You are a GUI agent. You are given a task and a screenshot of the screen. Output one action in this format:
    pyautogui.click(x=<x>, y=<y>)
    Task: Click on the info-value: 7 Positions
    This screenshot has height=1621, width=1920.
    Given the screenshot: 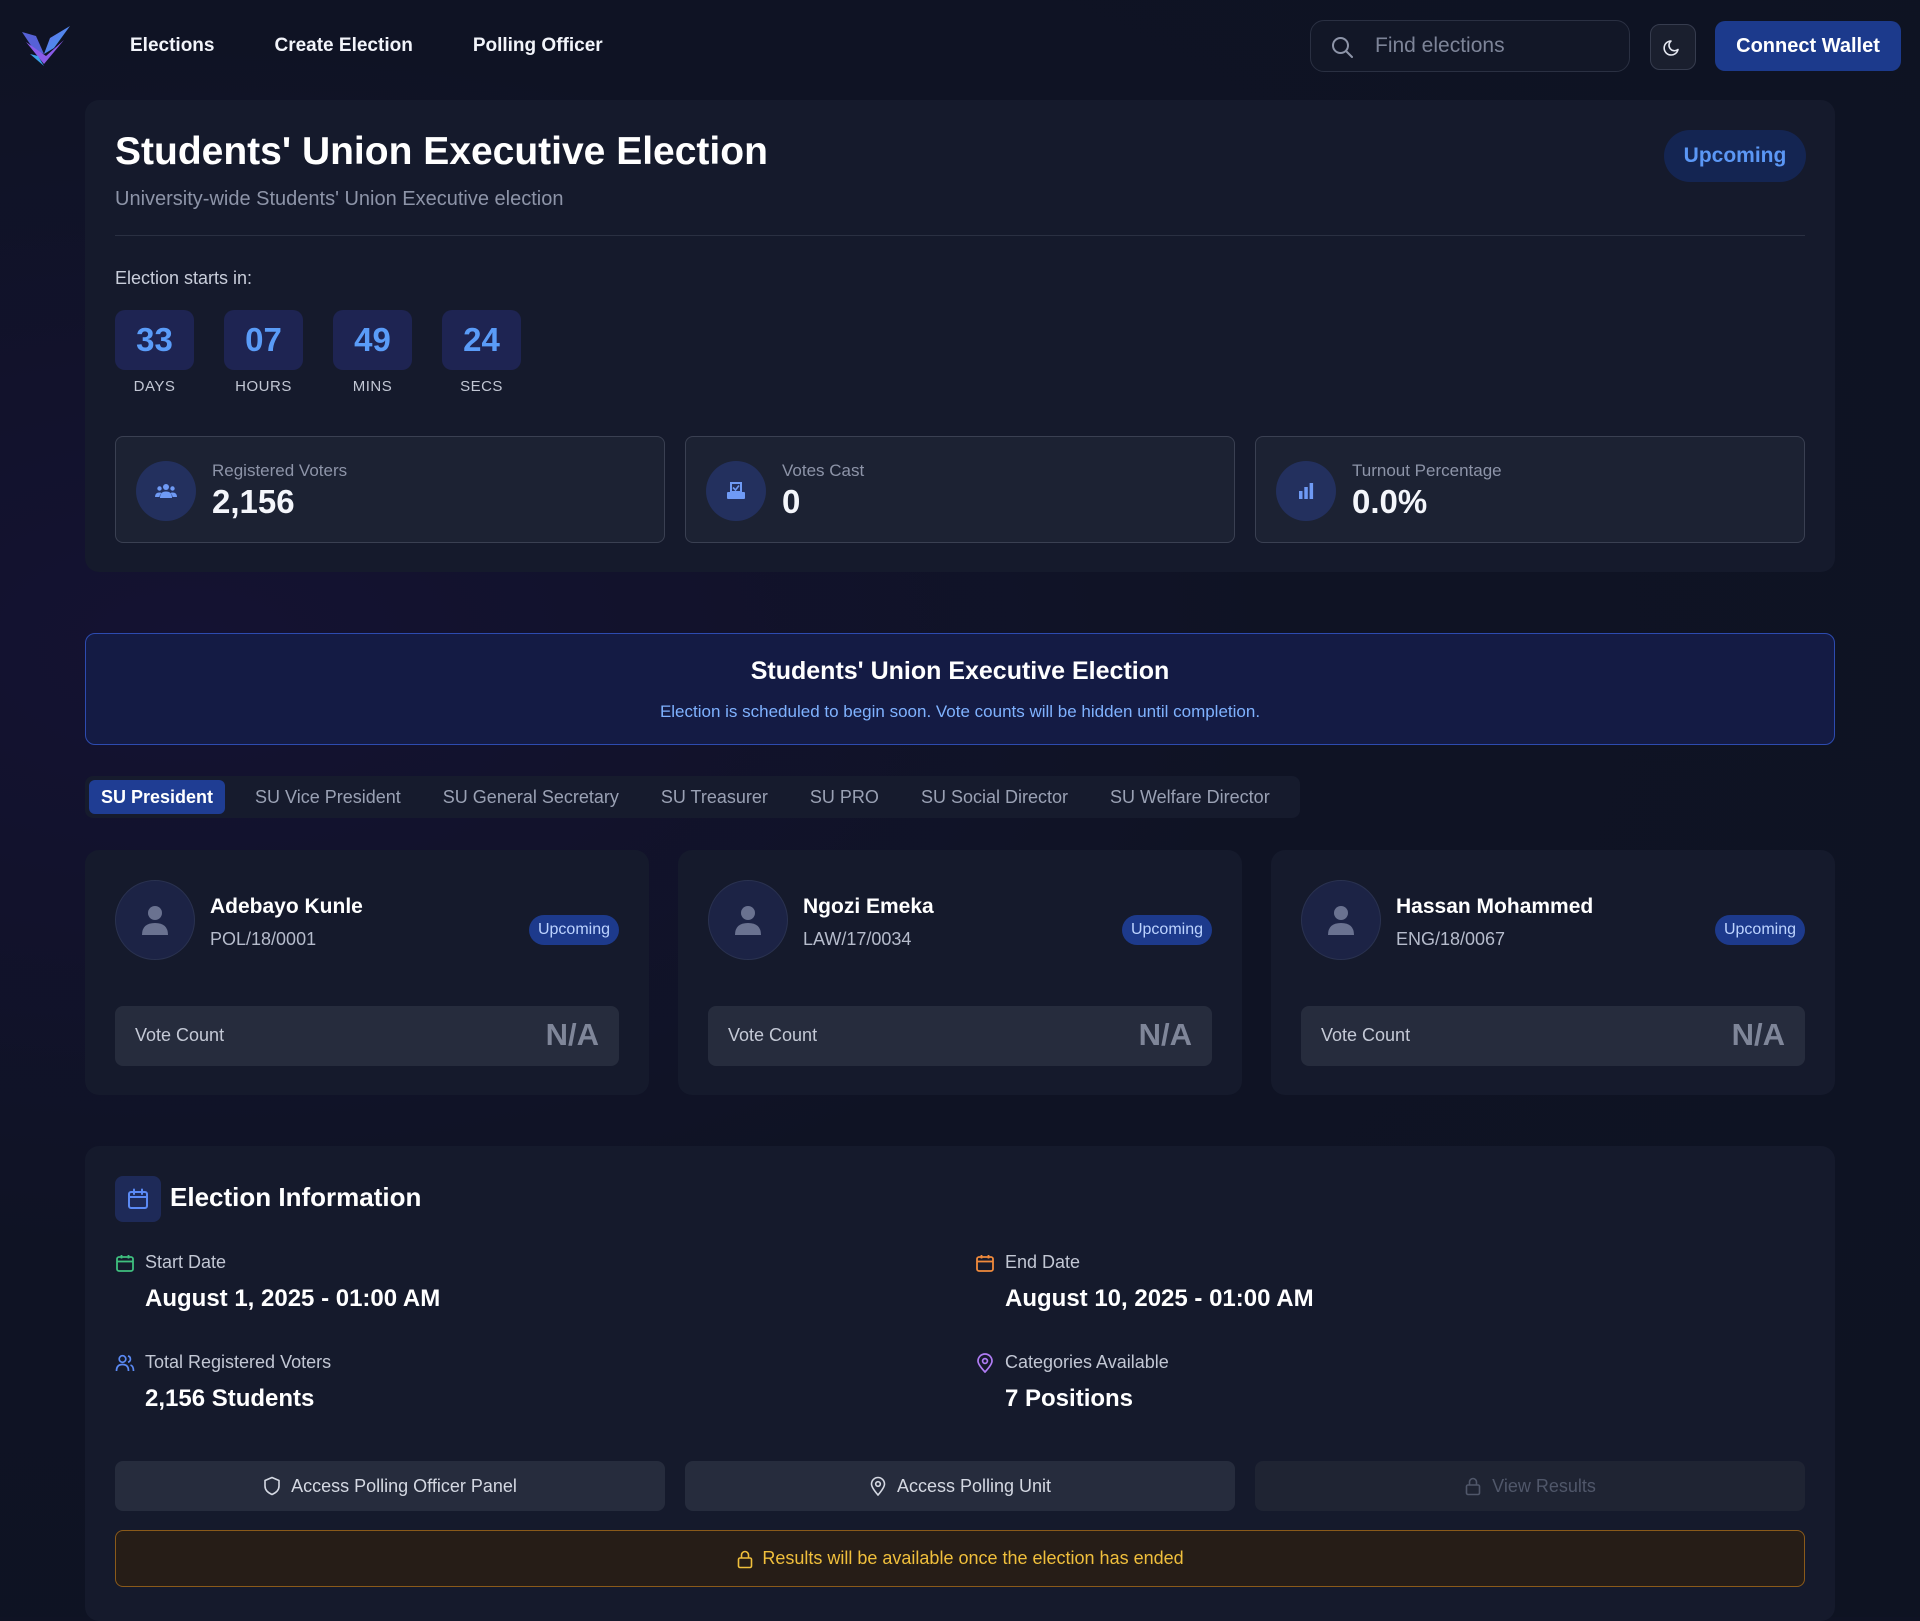 What is the action you would take?
    pyautogui.click(x=1069, y=1398)
    